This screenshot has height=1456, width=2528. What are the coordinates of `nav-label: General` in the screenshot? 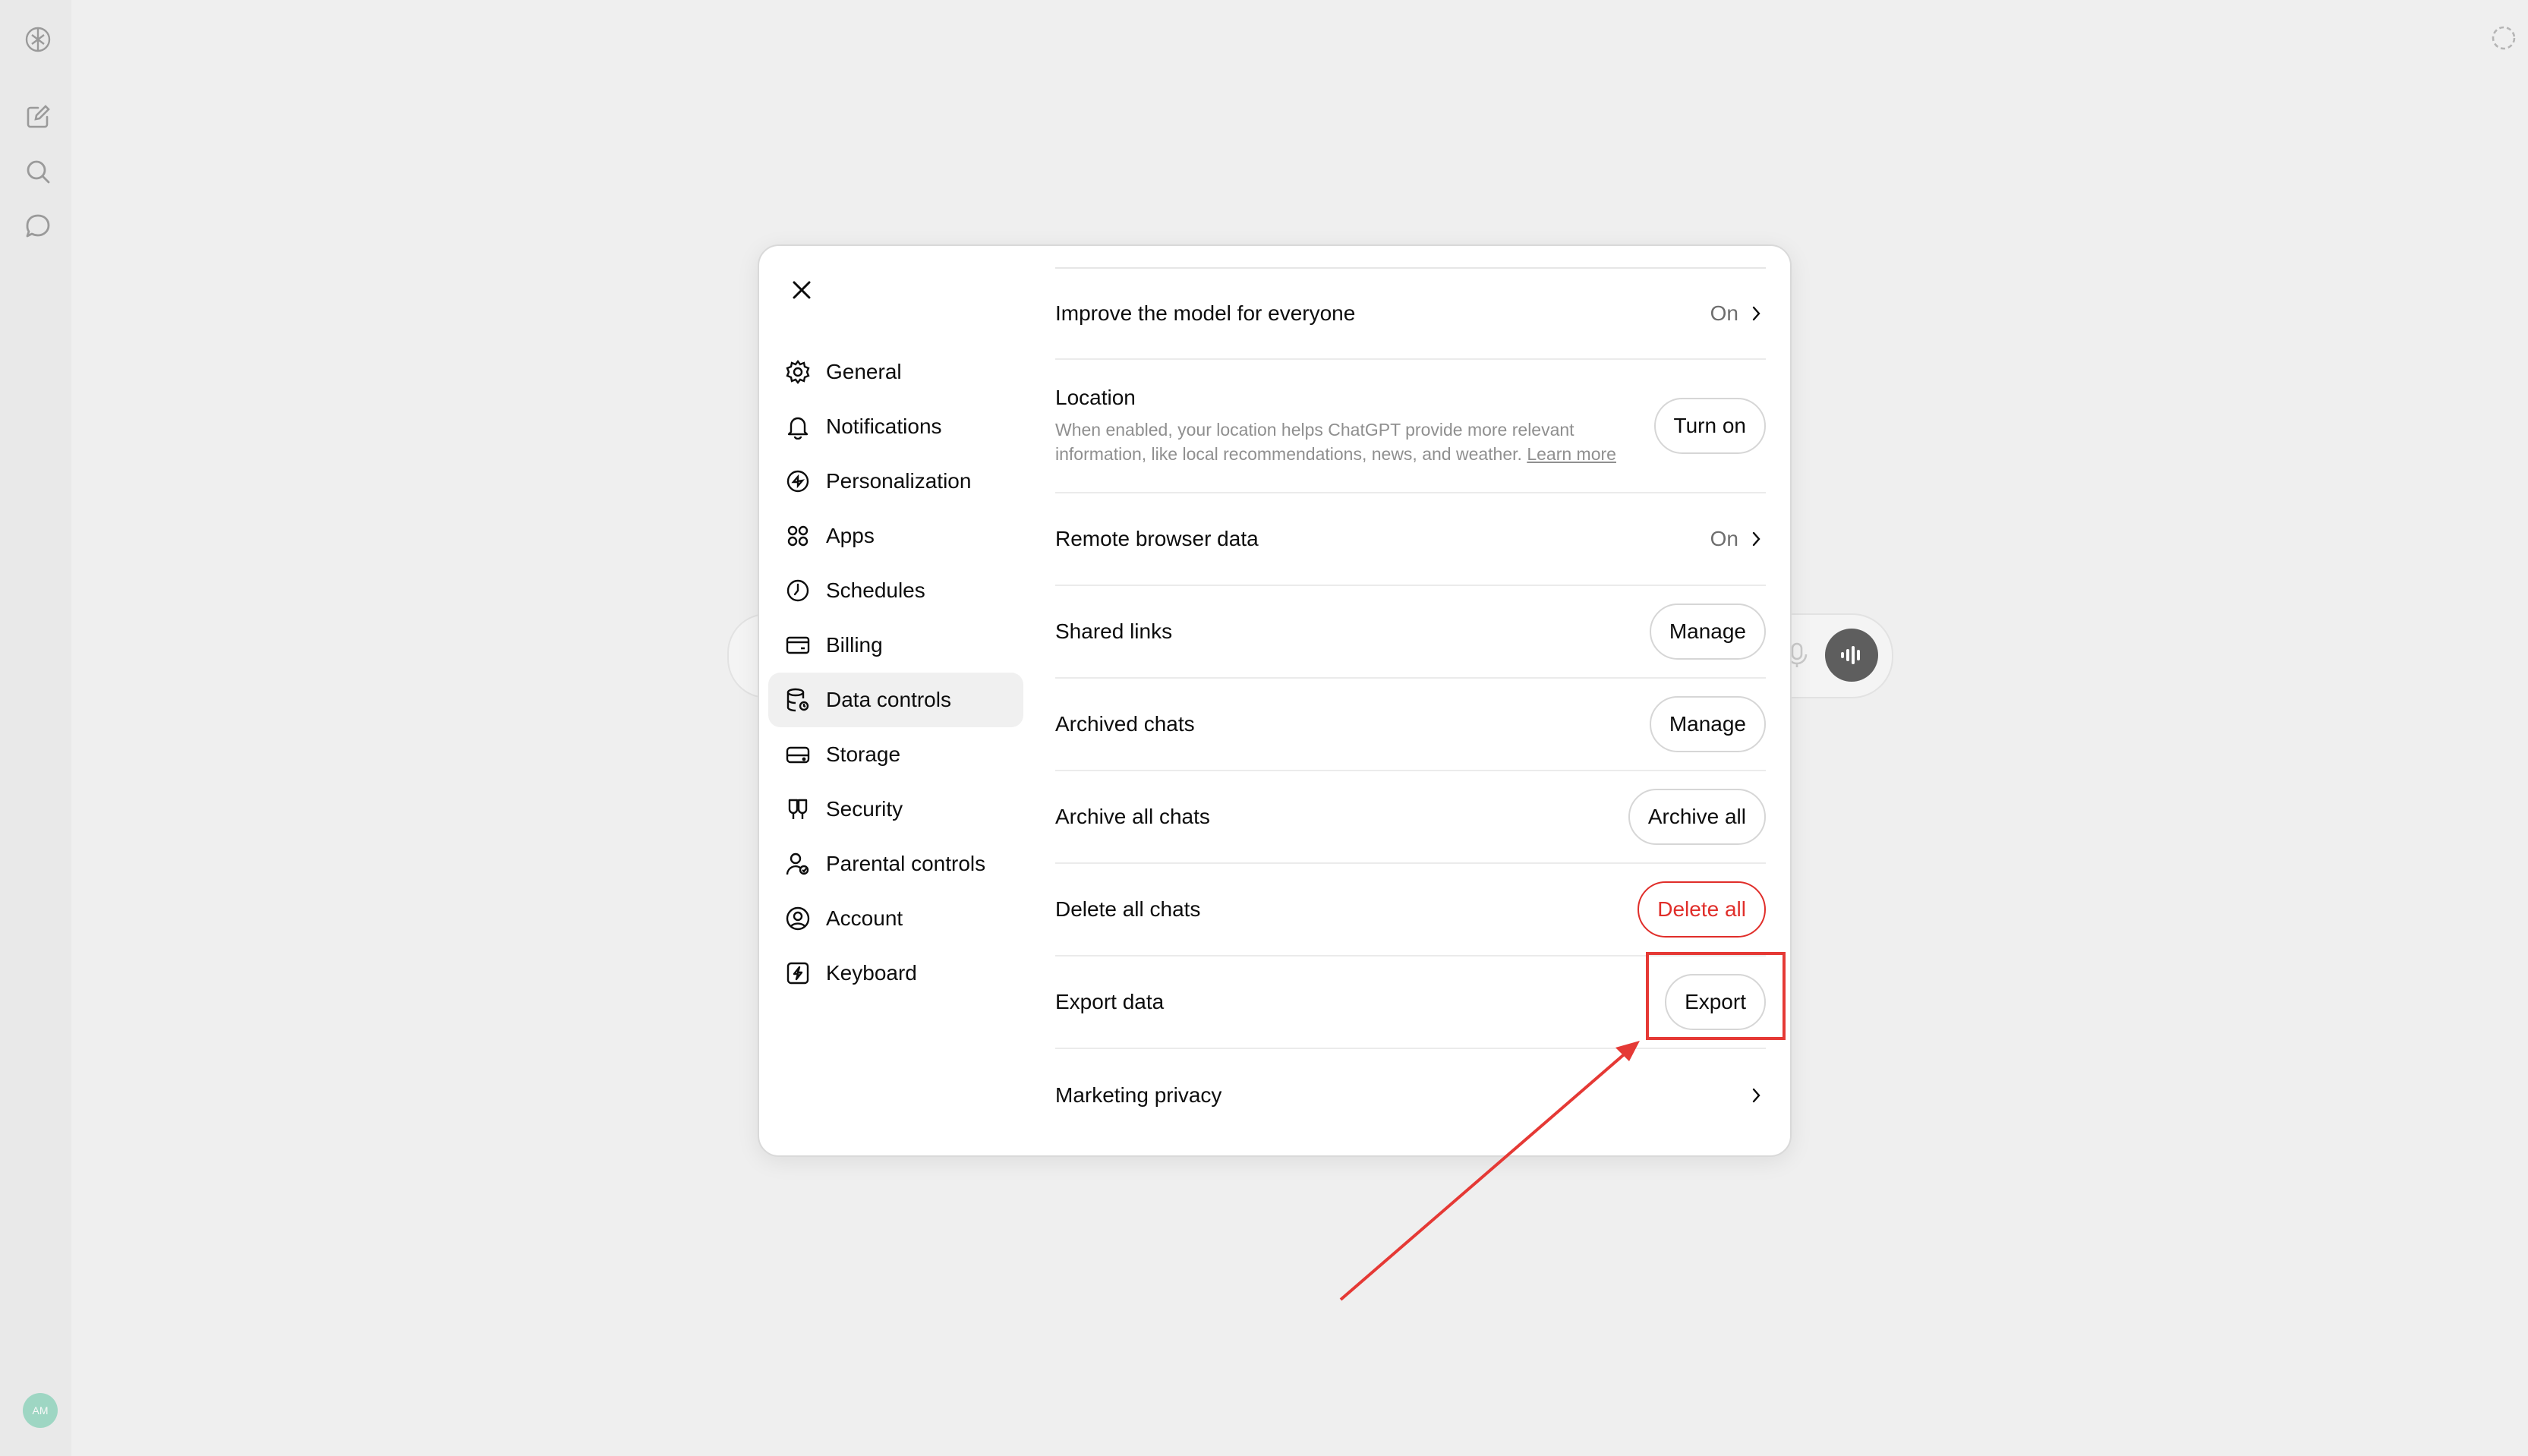 It's located at (864, 371).